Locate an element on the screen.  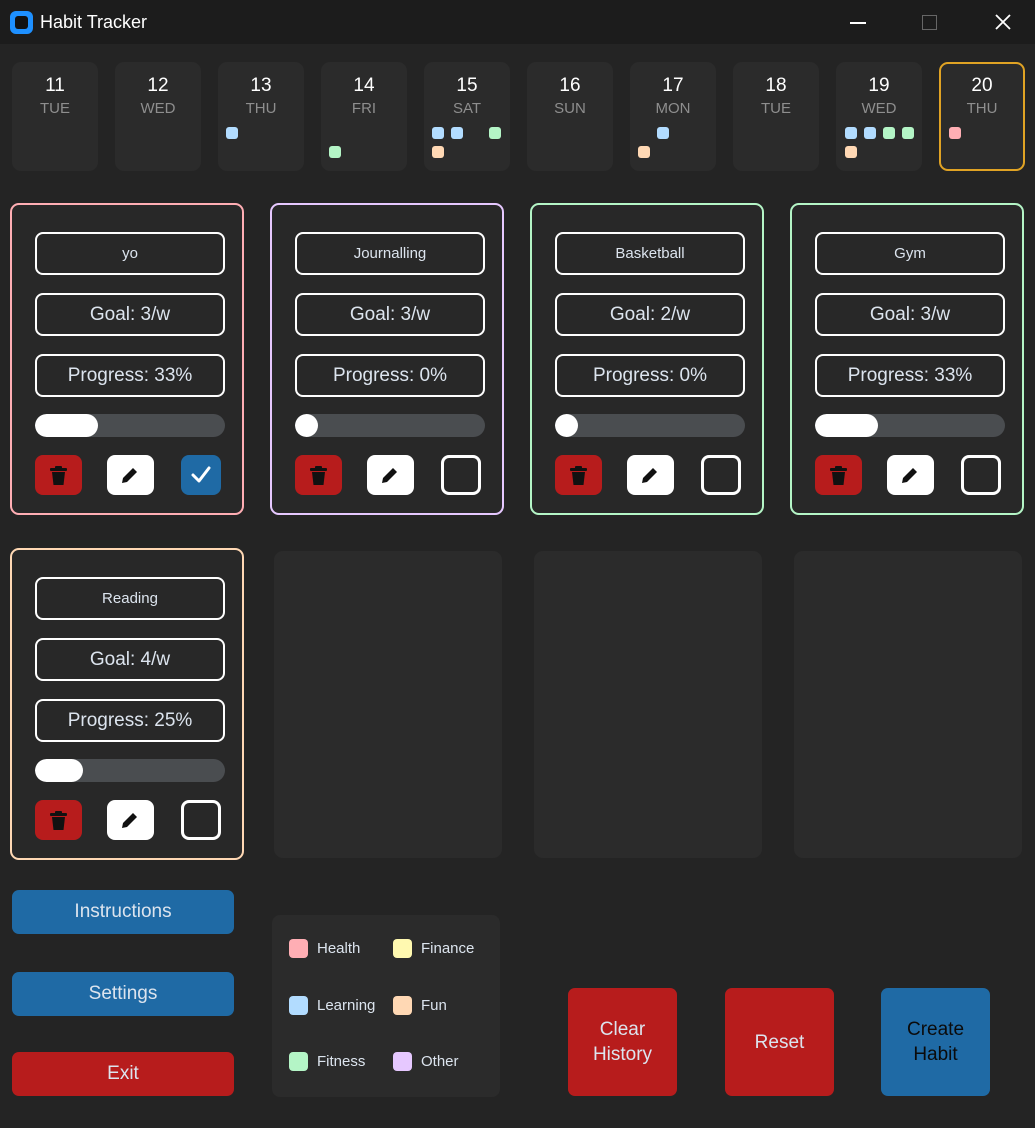
calendar-day: 19 WED is located at coordinates (879, 116).